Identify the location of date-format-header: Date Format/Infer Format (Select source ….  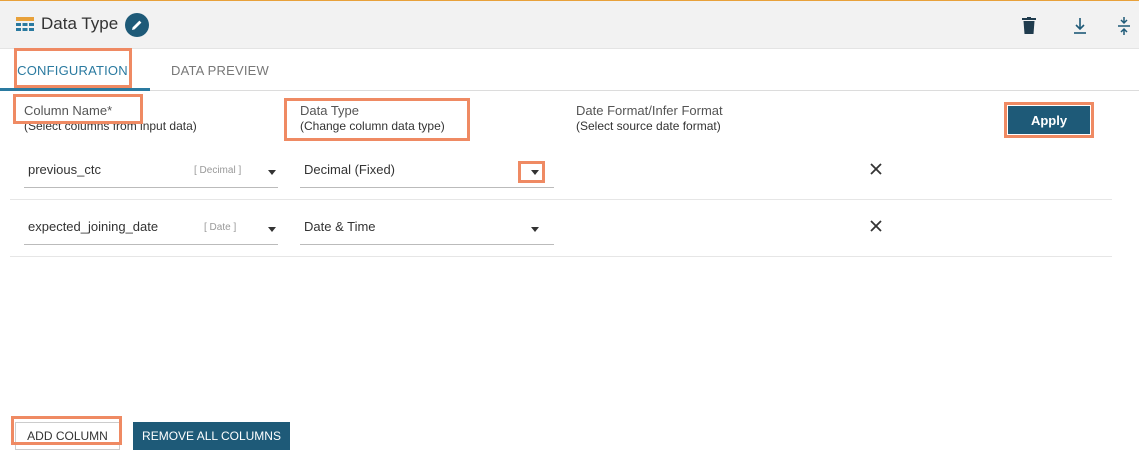
(649, 119).